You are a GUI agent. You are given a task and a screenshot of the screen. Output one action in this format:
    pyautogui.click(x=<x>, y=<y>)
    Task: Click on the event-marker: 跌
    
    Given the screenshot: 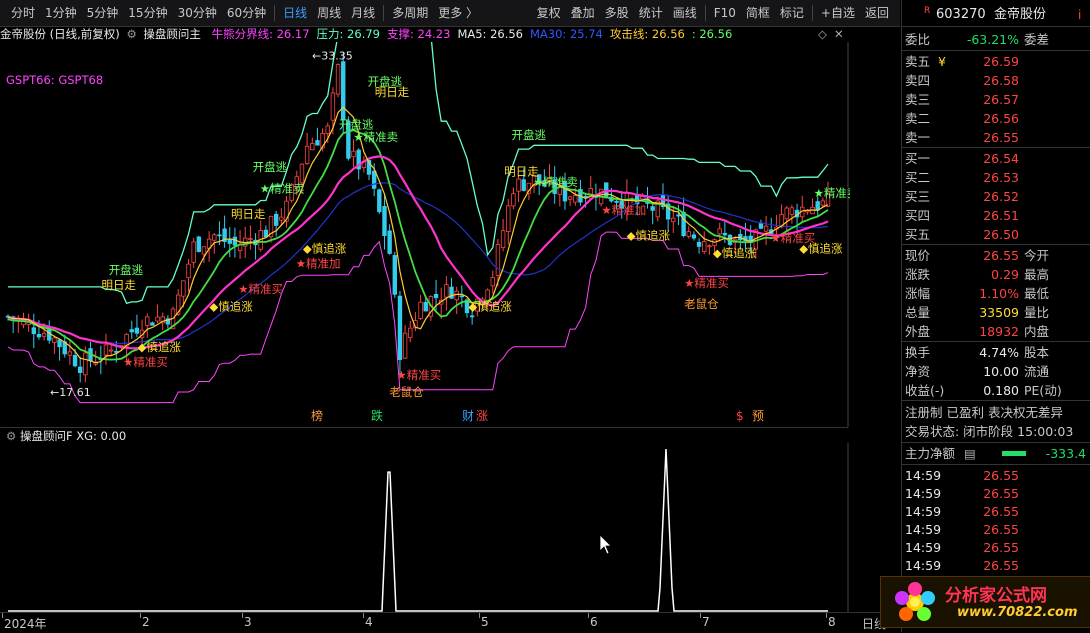 What is the action you would take?
    pyautogui.click(x=377, y=415)
    